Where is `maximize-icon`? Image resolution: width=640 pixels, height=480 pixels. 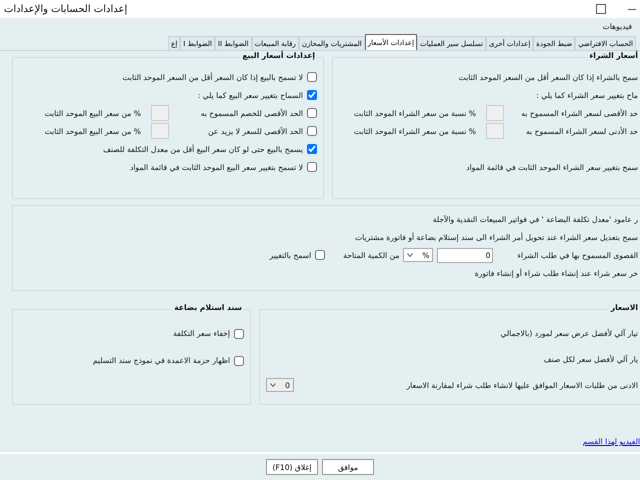 maximize-icon is located at coordinates (601, 9).